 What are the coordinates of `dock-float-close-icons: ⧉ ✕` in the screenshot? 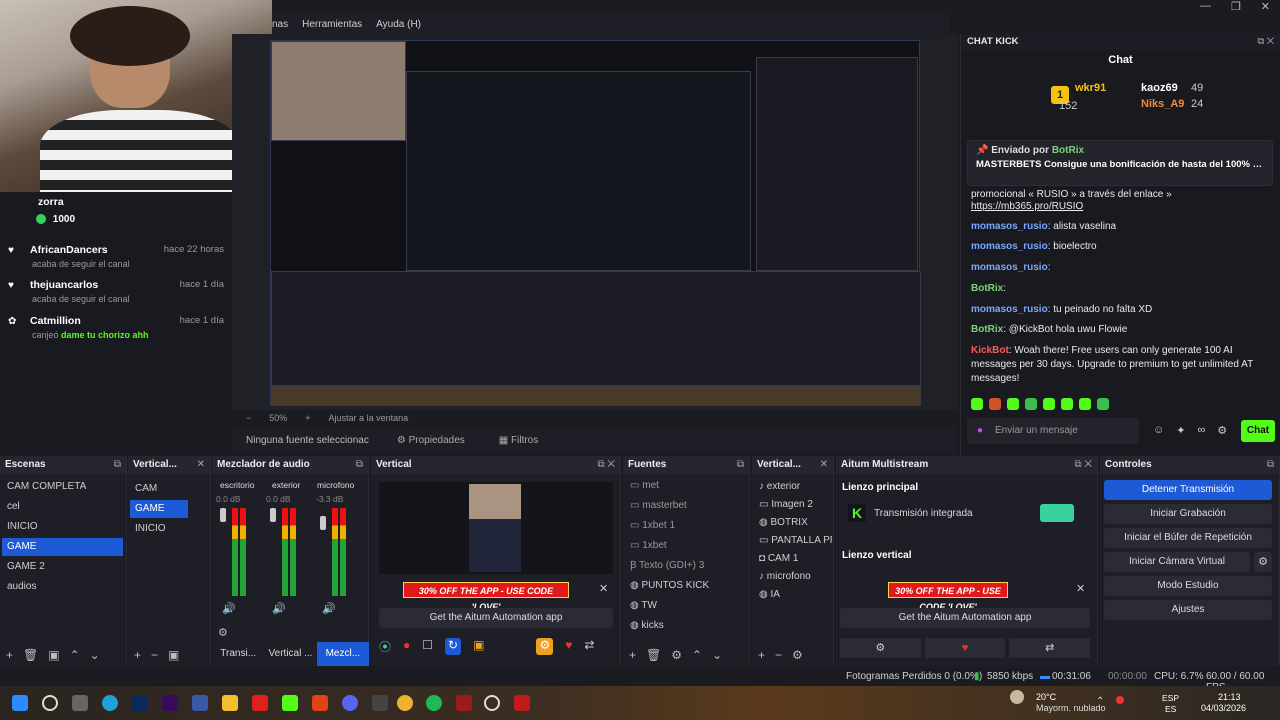 It's located at (1265, 42).